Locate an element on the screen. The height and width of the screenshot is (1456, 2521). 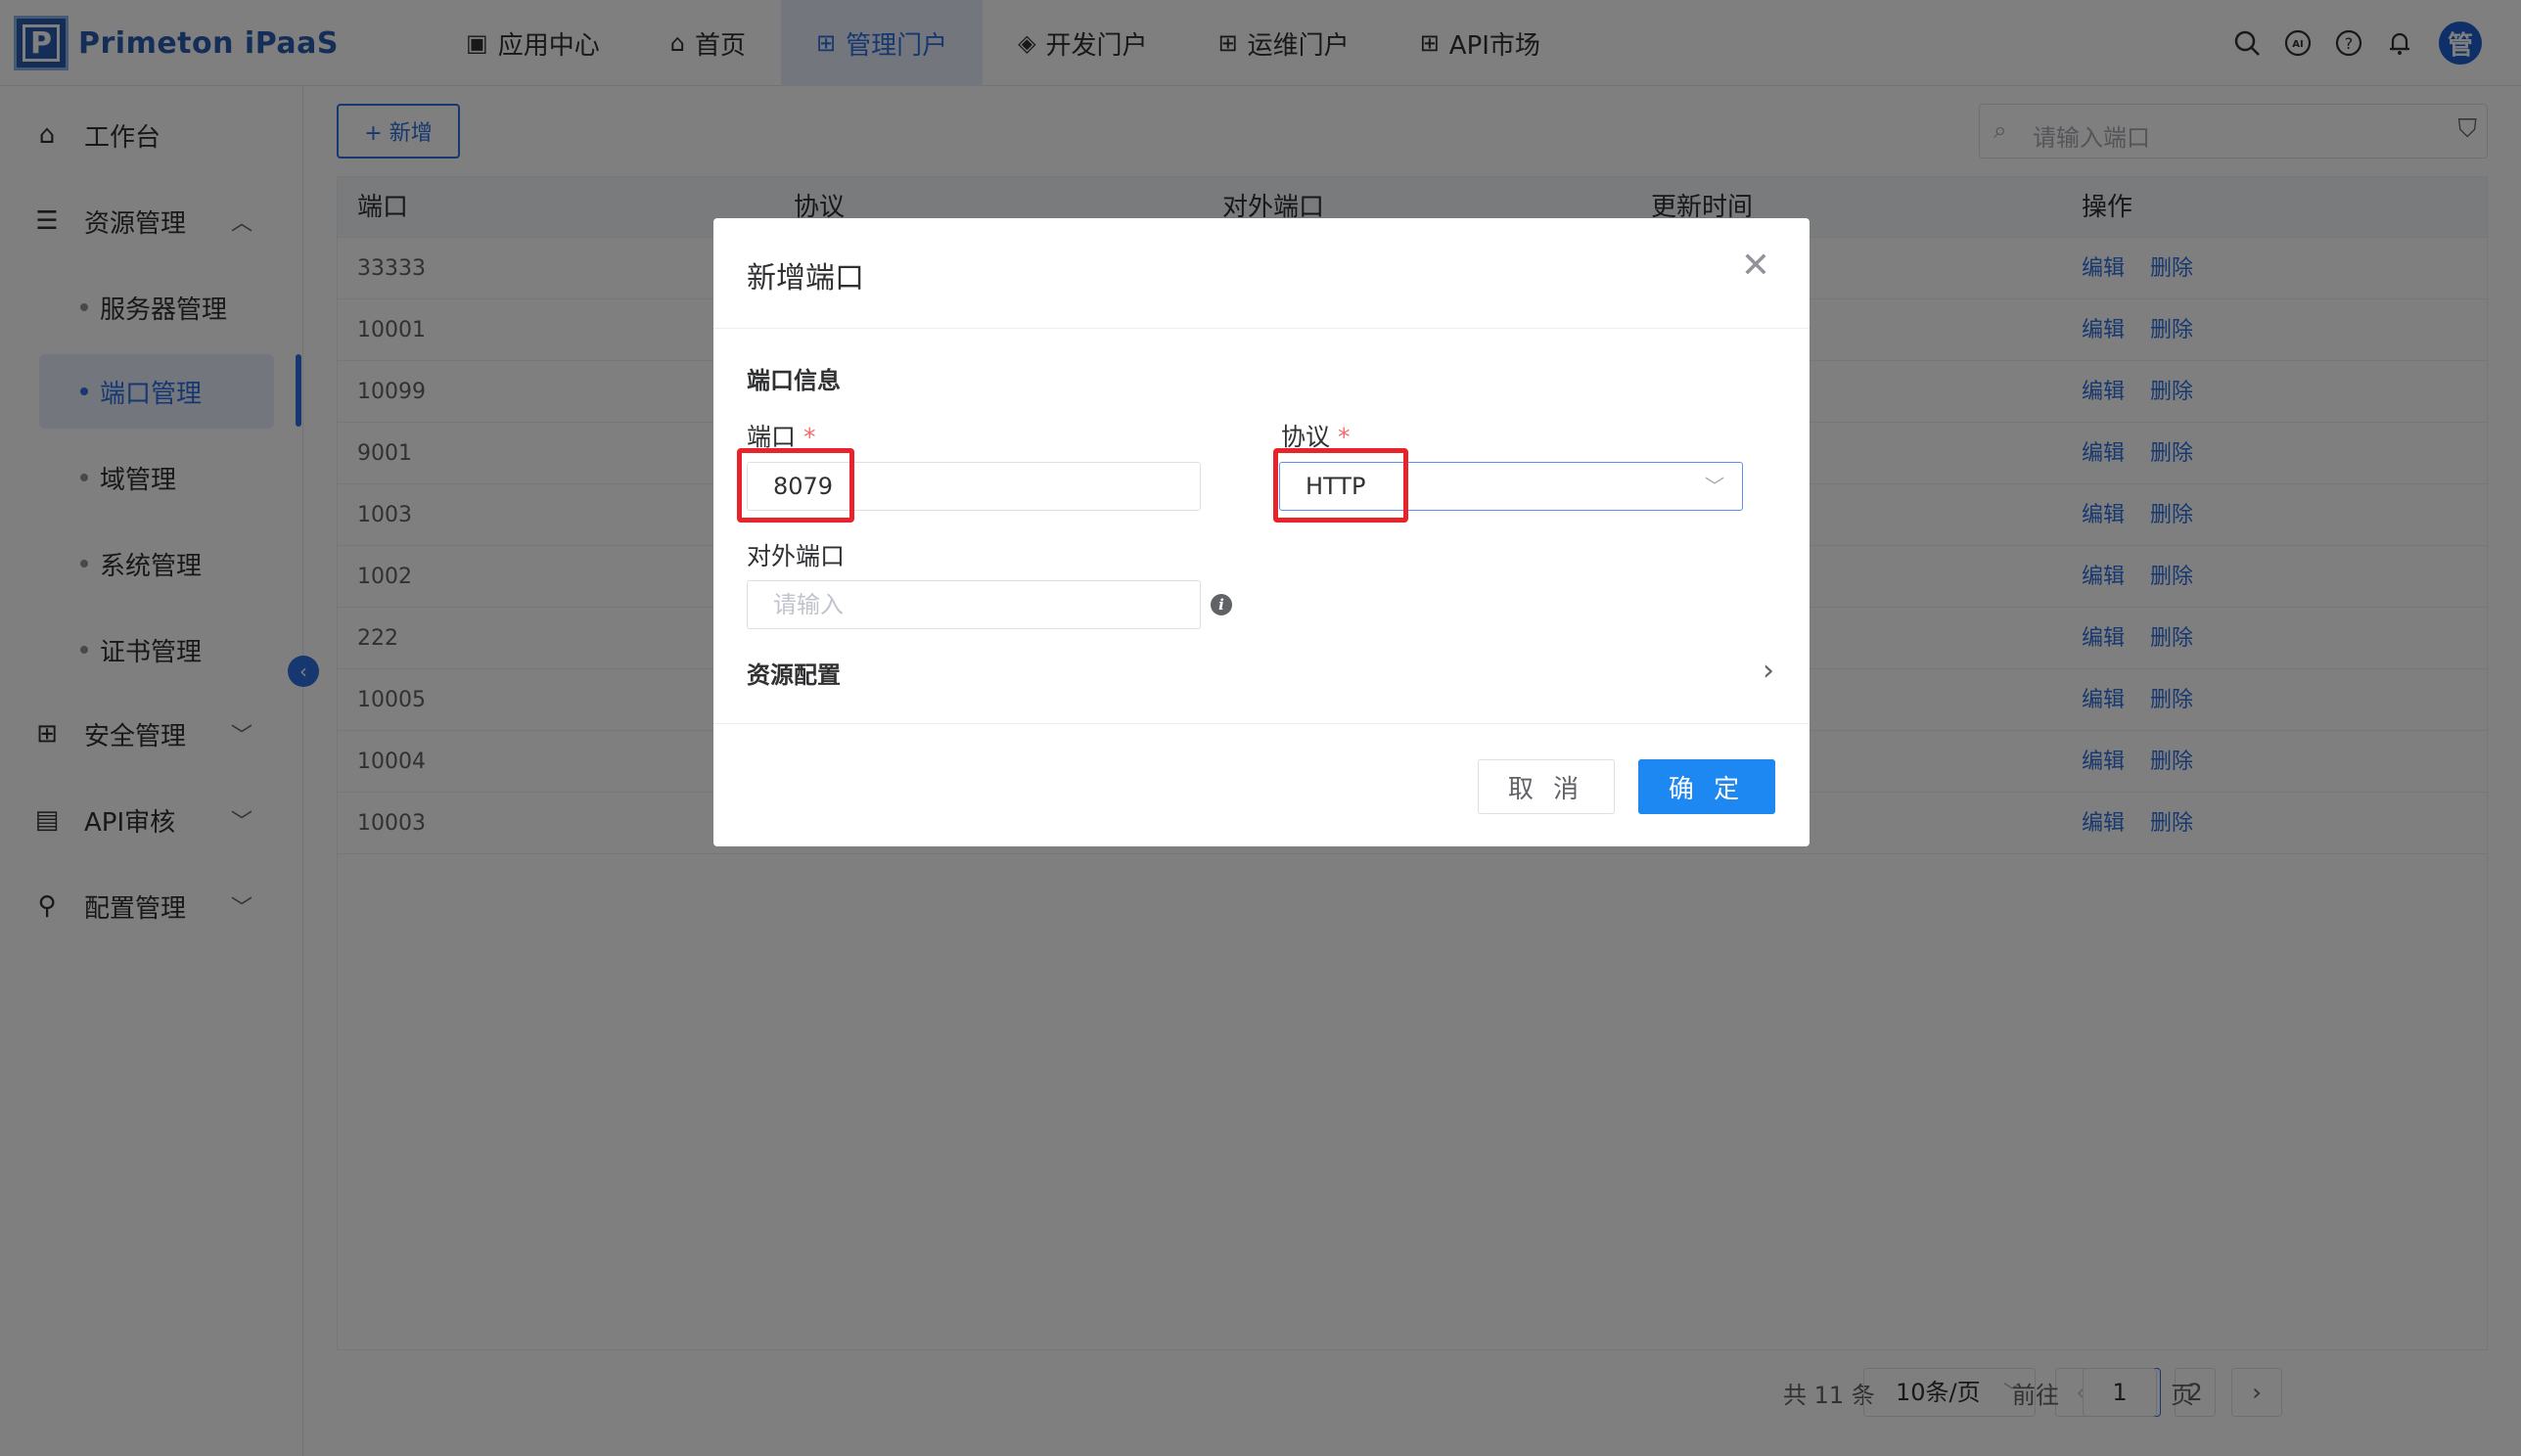
dialog-title: 新增端口 is located at coordinates (805, 278).